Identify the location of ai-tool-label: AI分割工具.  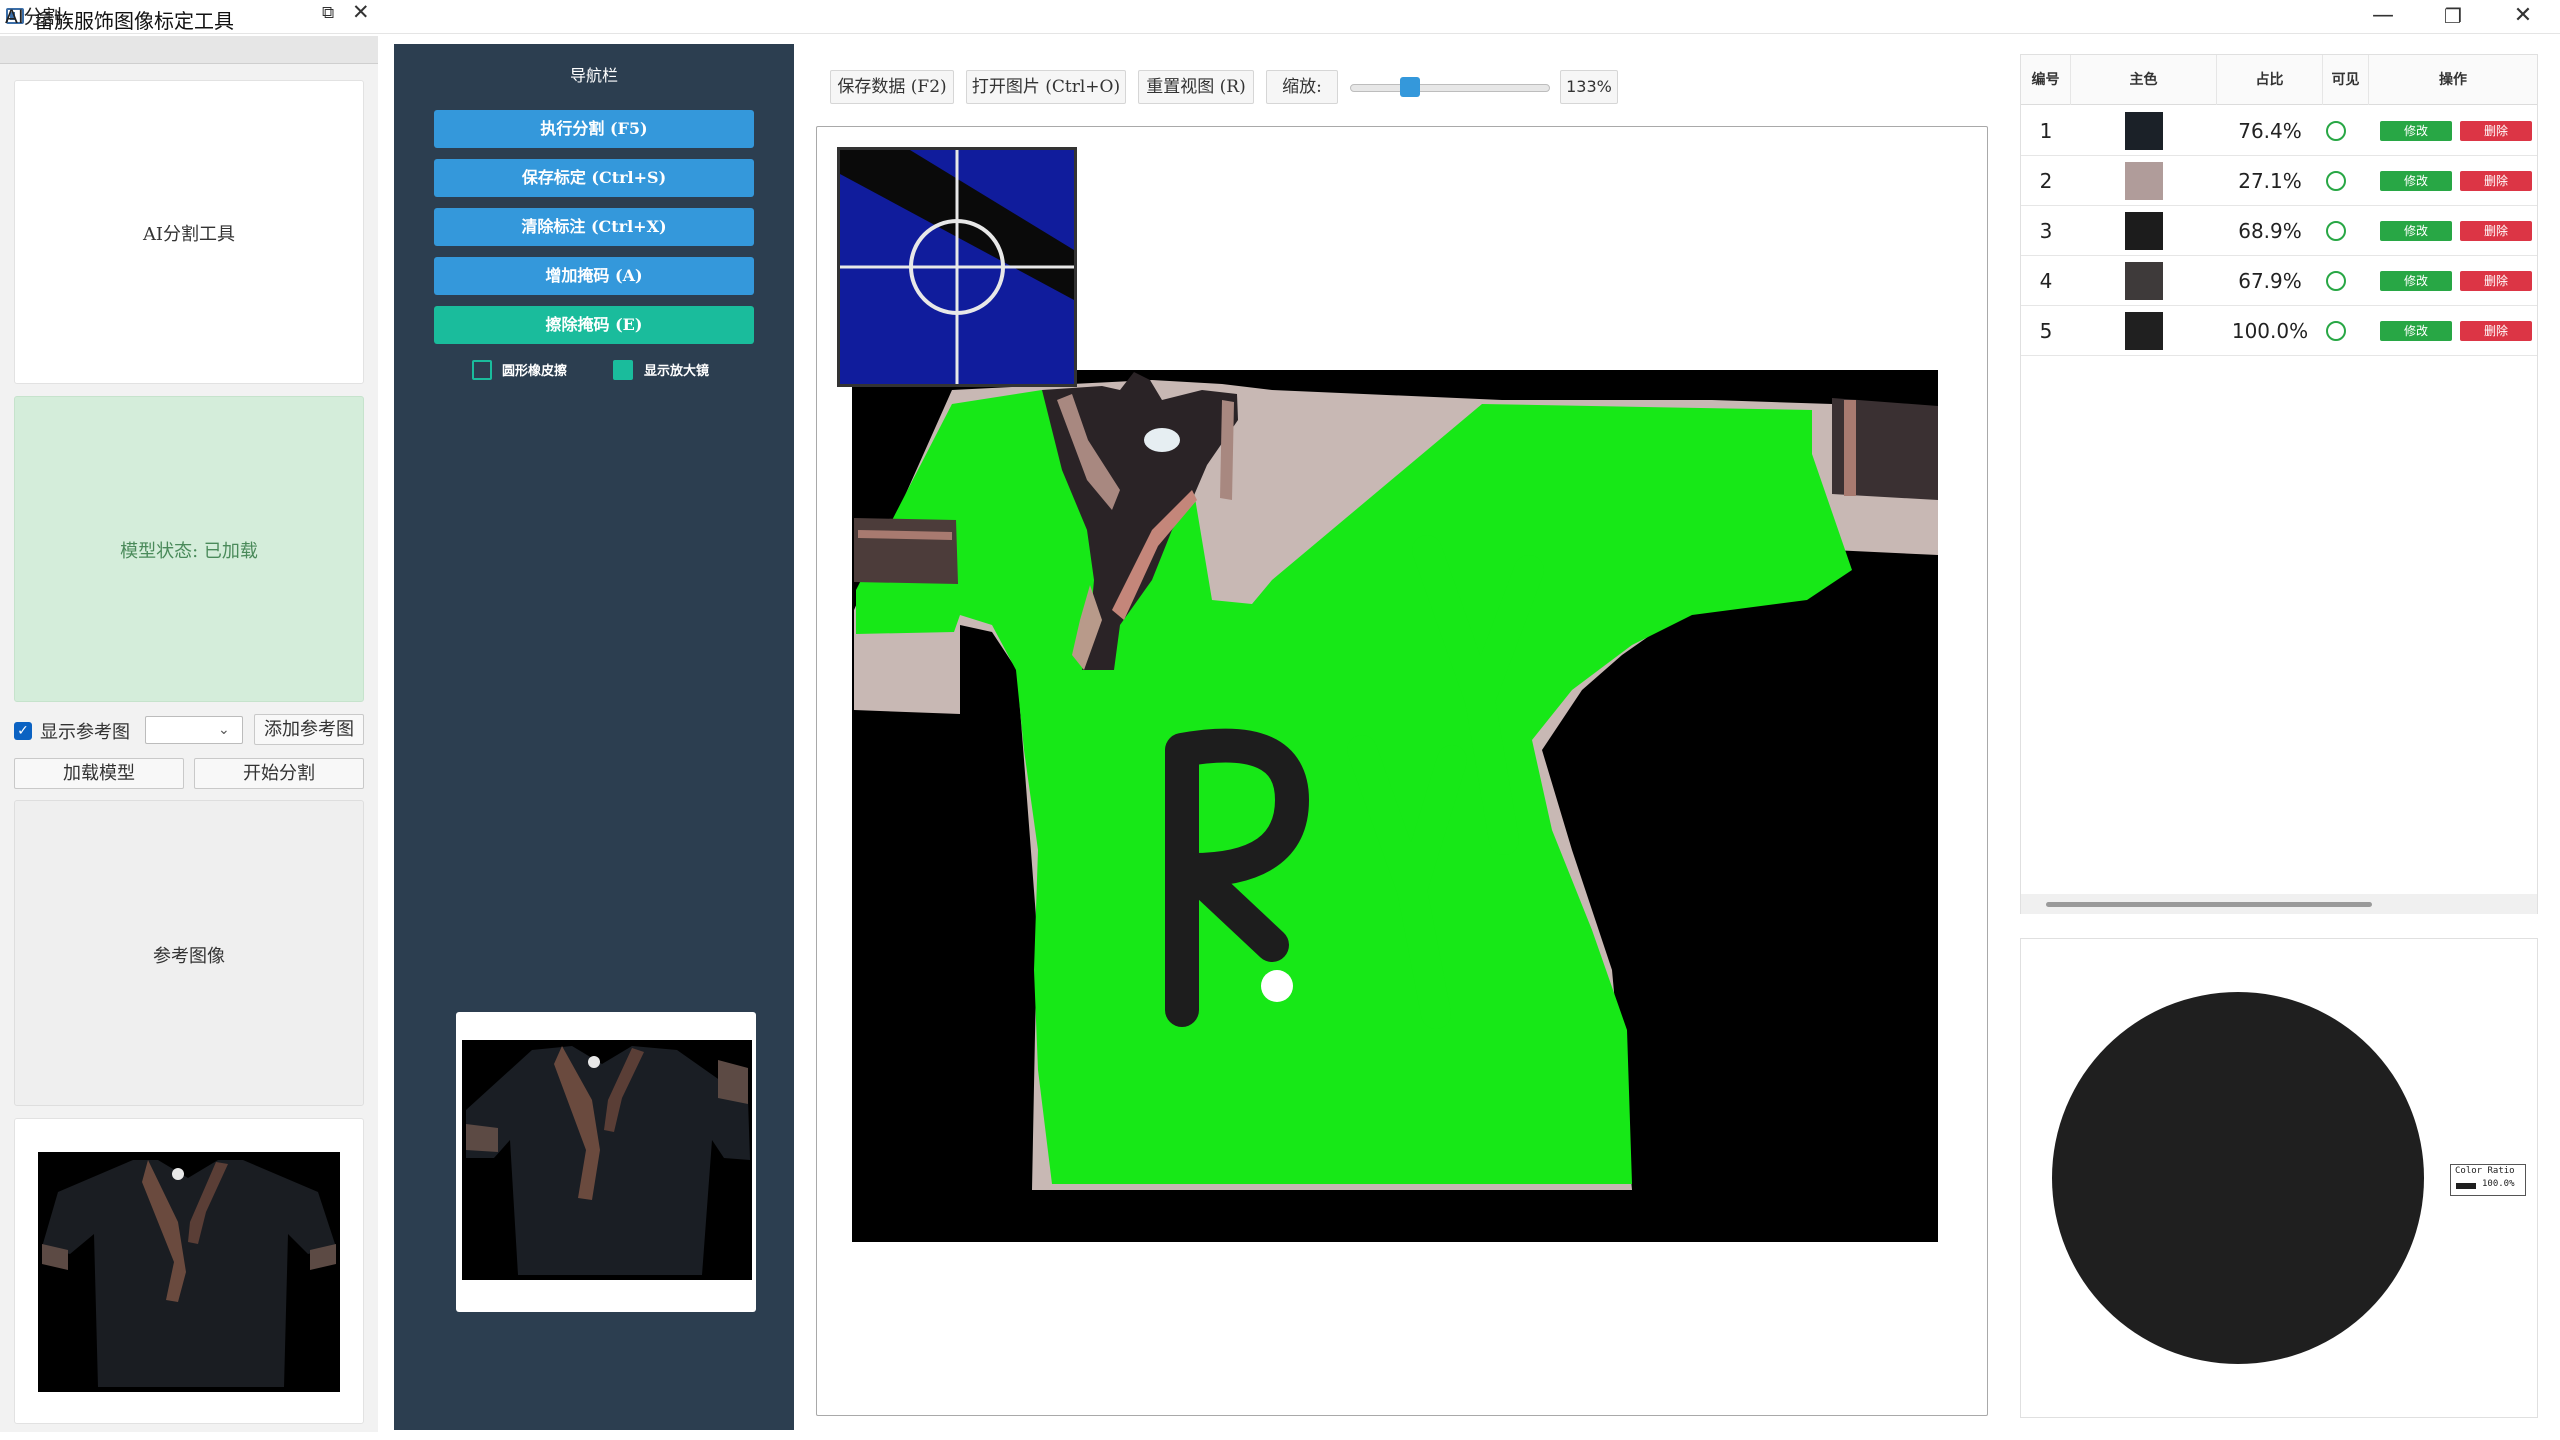
(189, 234).